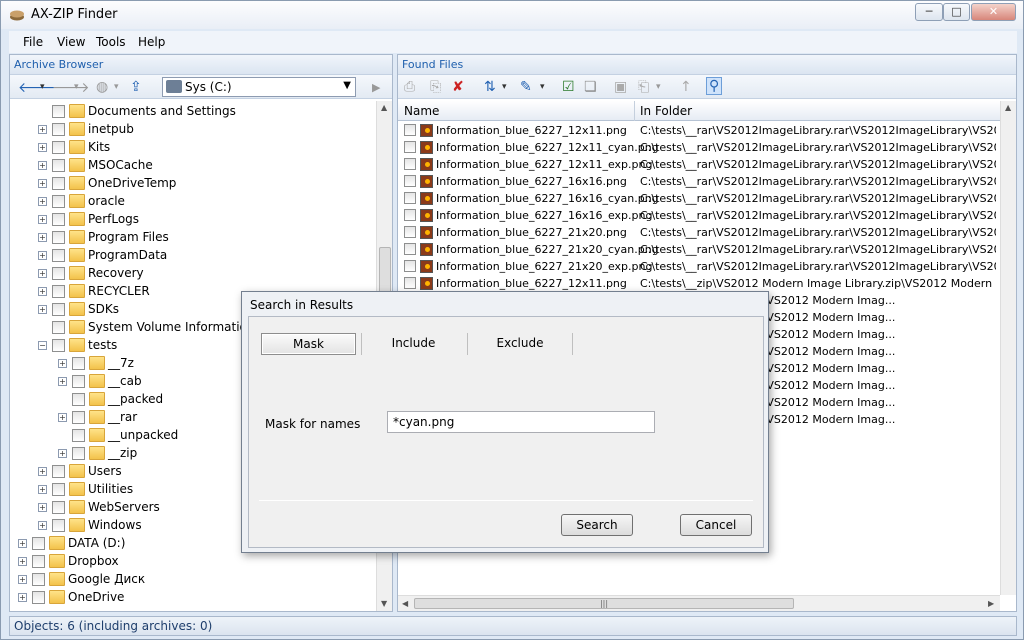  Describe the element at coordinates (136, 87) in the screenshot. I see `upload-icon: ⇪` at that location.